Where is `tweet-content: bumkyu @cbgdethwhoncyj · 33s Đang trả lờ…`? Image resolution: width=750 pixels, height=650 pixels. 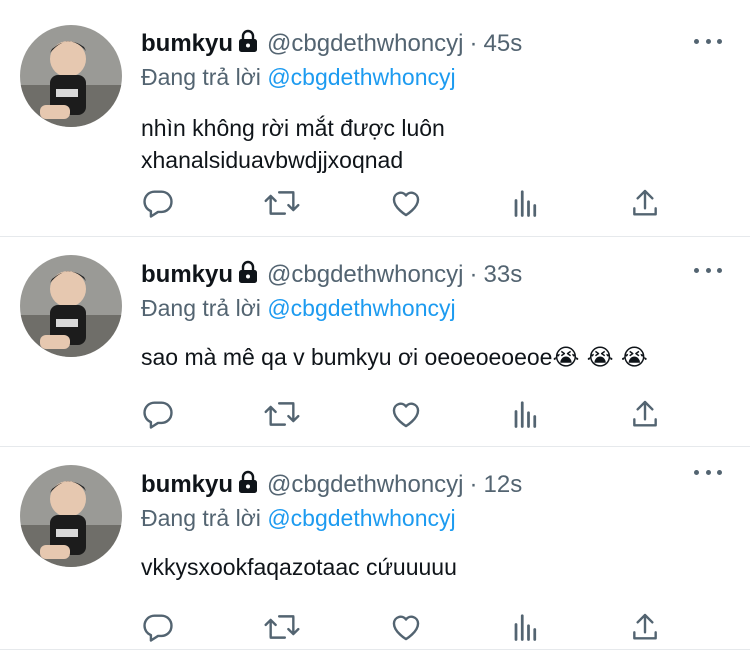
tweet-content: bumkyu @cbgdethwhoncyj · 33s Đang trả lờ… is located at coordinates (433, 316).